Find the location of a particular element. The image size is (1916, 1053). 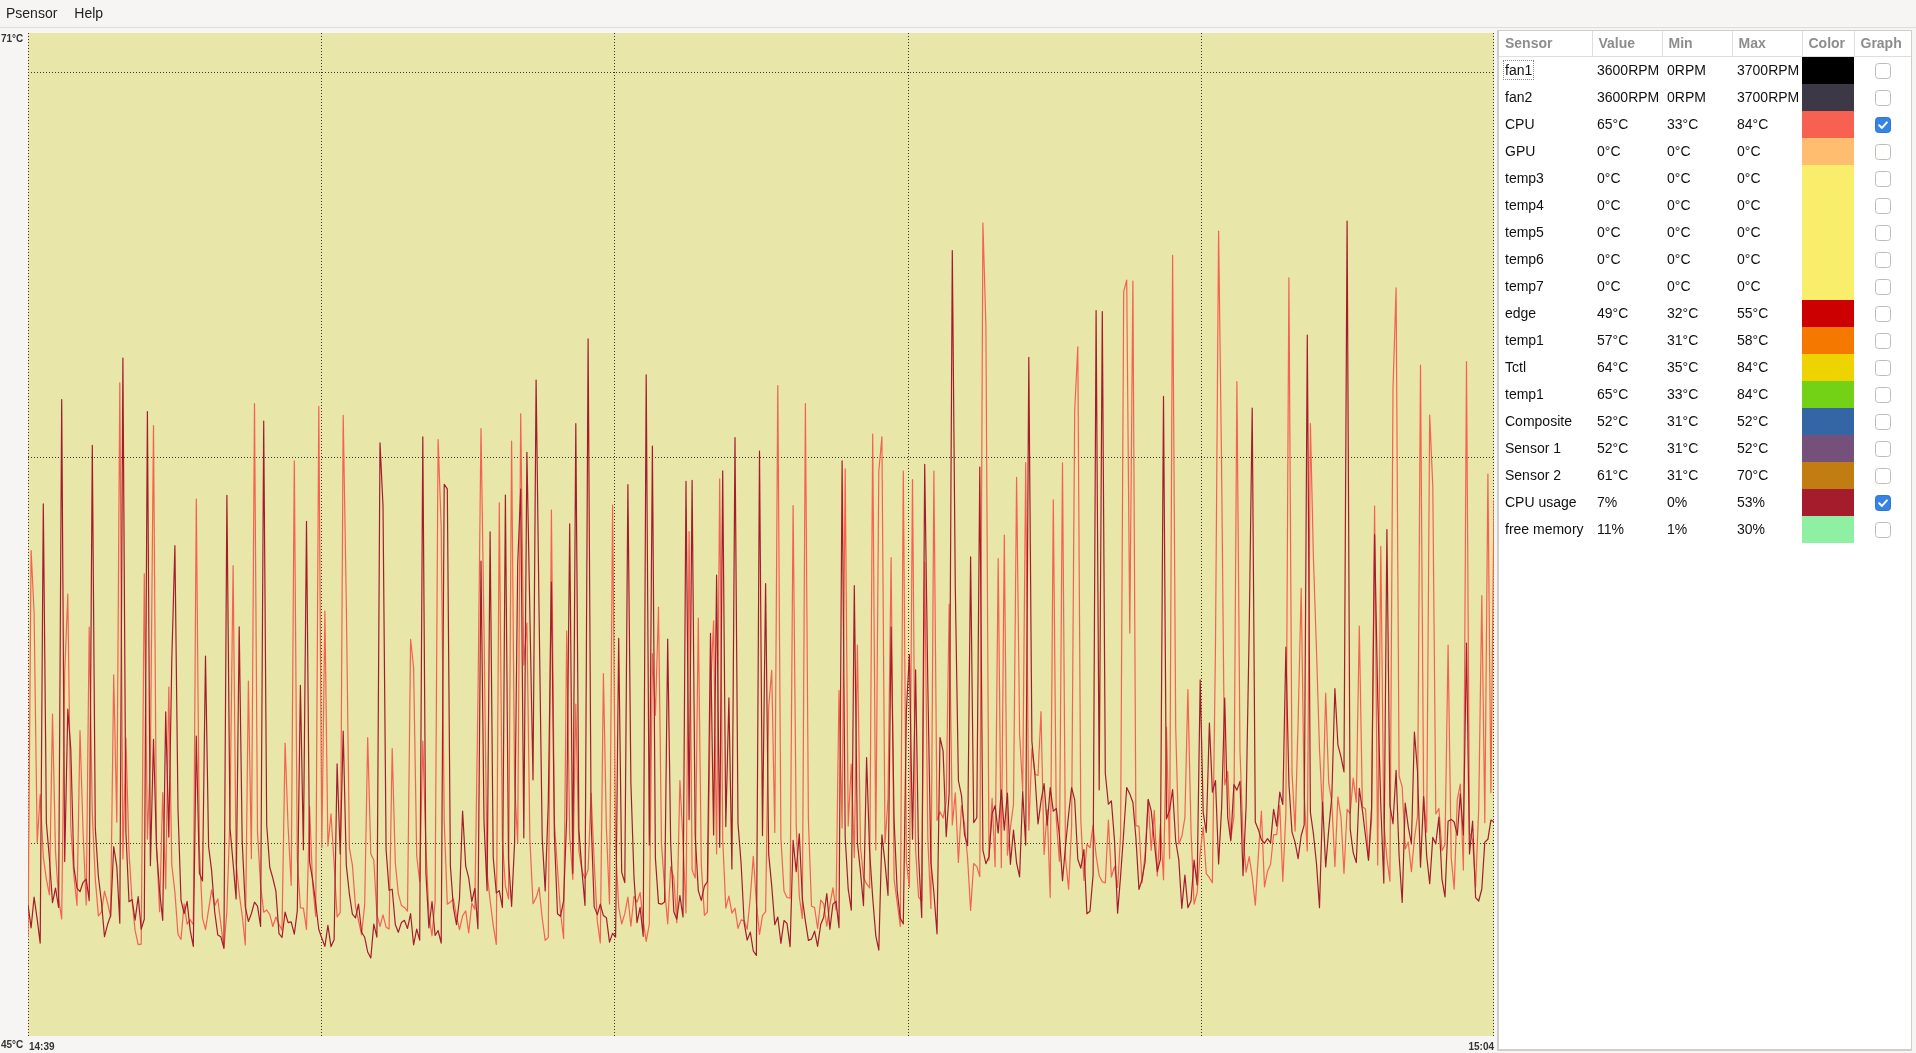

axis-label: 71°C is located at coordinates (12, 39).